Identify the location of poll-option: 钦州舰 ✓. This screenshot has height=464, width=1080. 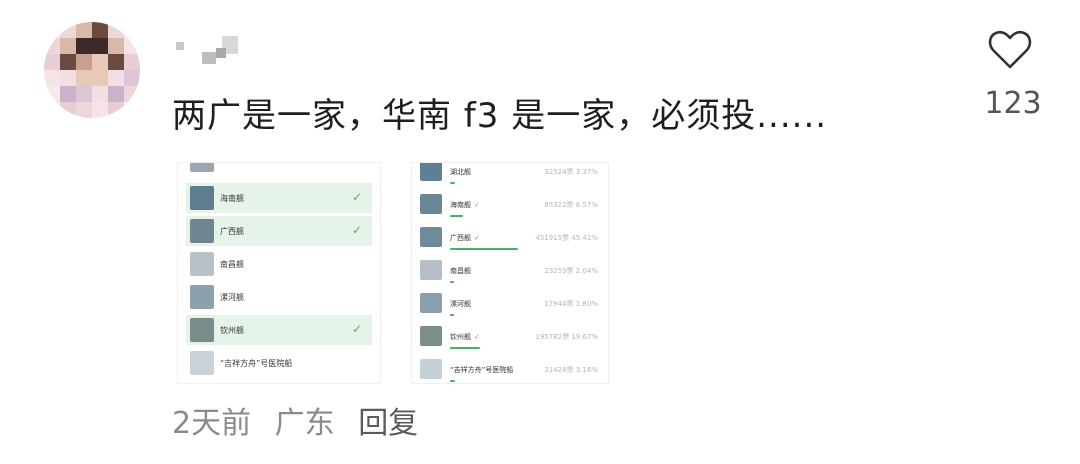
(279, 330).